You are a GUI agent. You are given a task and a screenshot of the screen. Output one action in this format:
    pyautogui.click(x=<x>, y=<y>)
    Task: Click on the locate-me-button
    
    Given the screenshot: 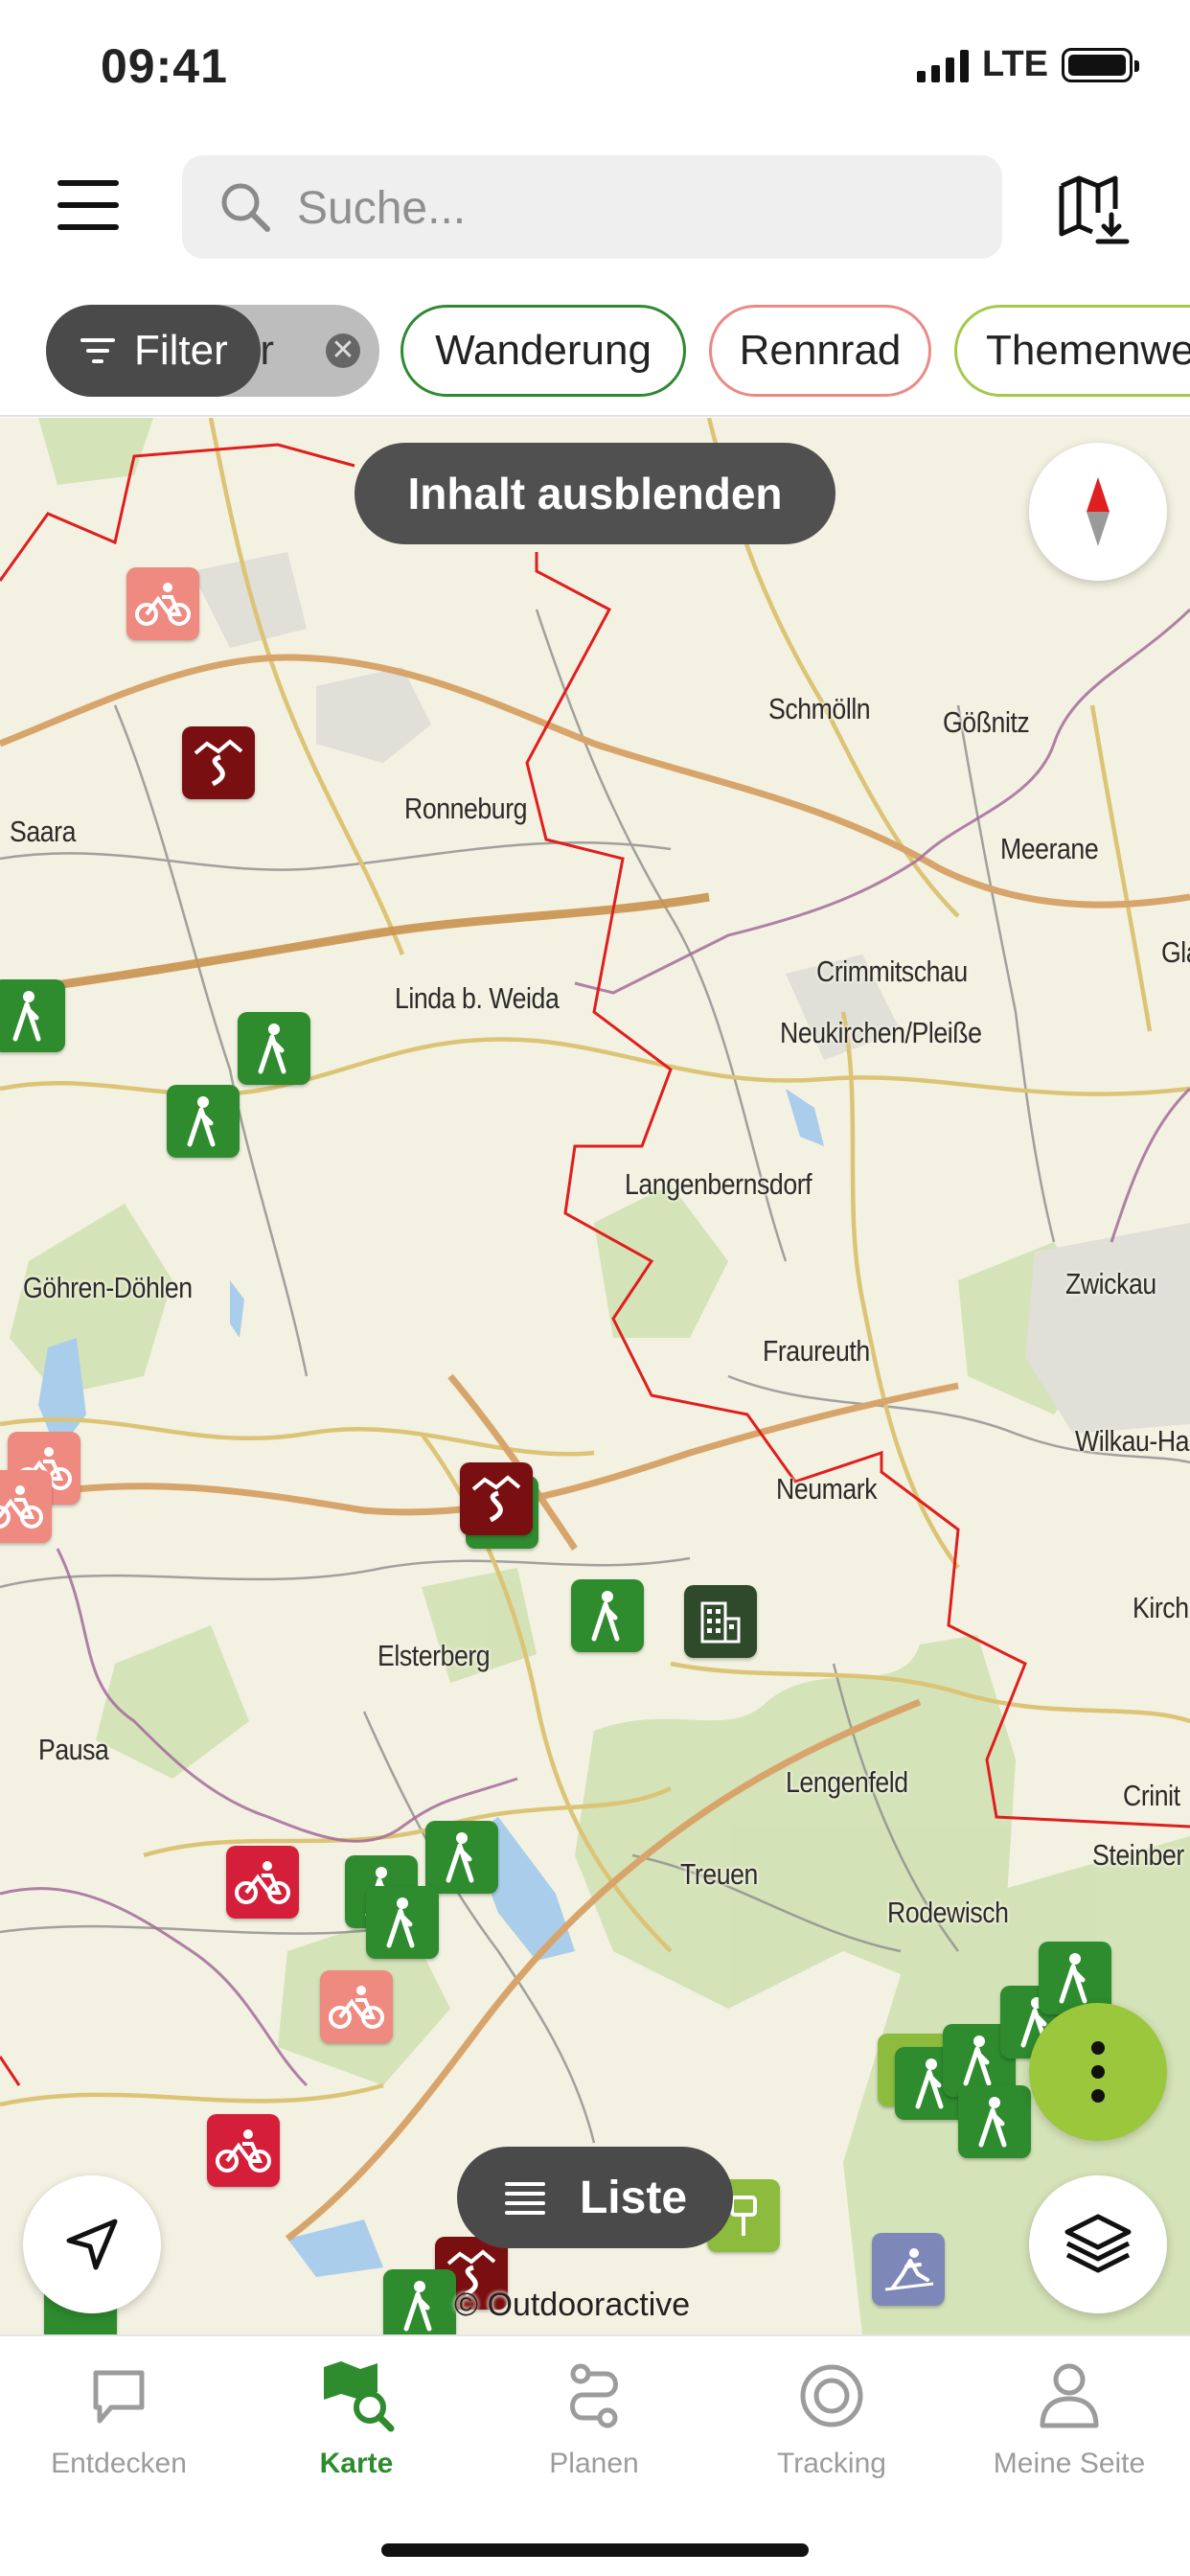 What is the action you would take?
    pyautogui.click(x=92, y=2244)
    